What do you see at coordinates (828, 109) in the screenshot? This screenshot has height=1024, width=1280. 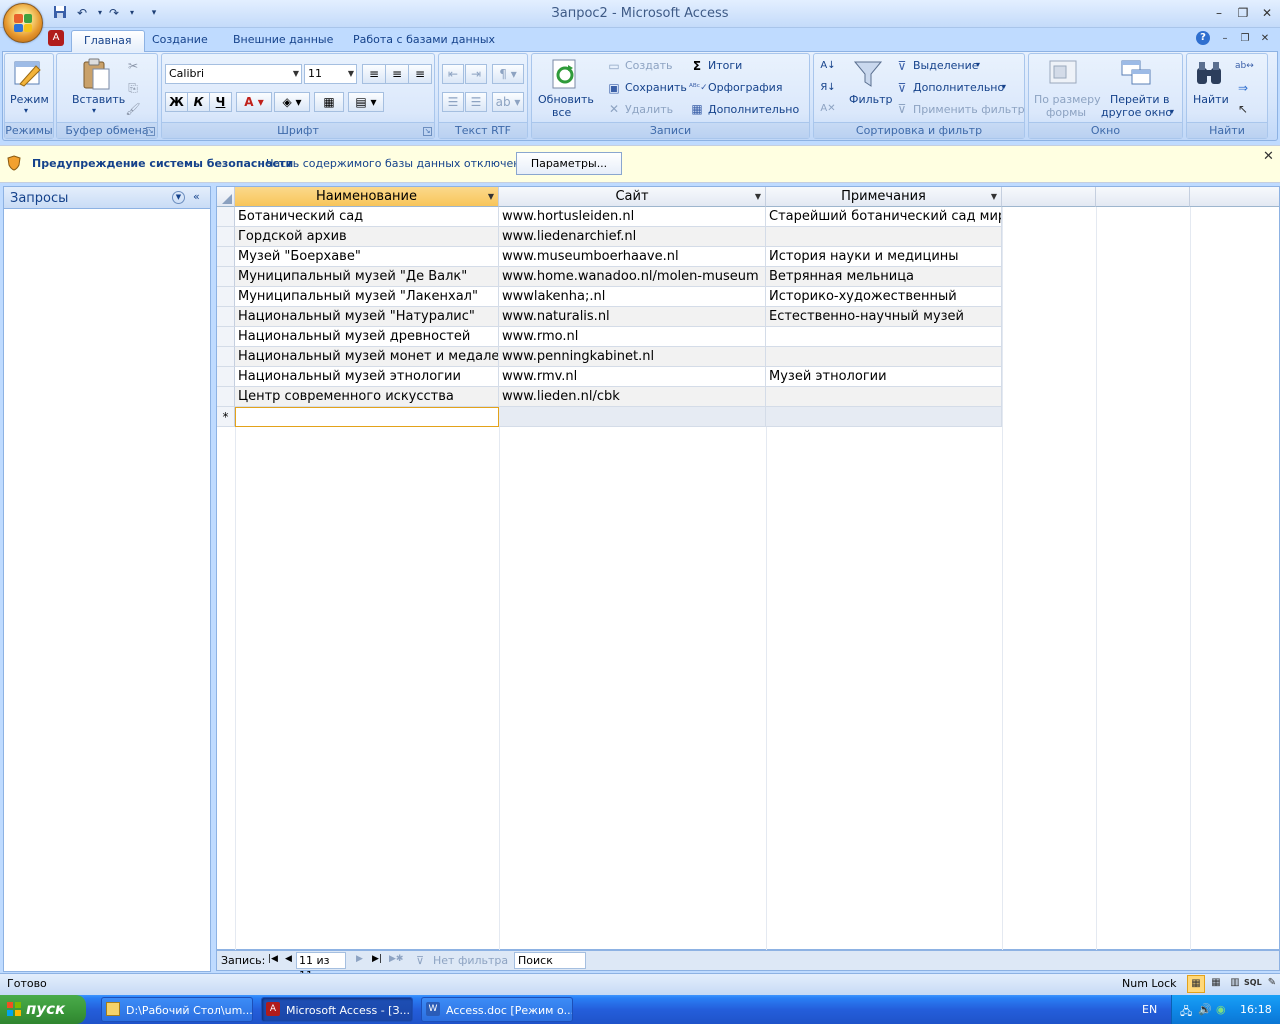 I see `clear-sort-icon: A✕` at bounding box center [828, 109].